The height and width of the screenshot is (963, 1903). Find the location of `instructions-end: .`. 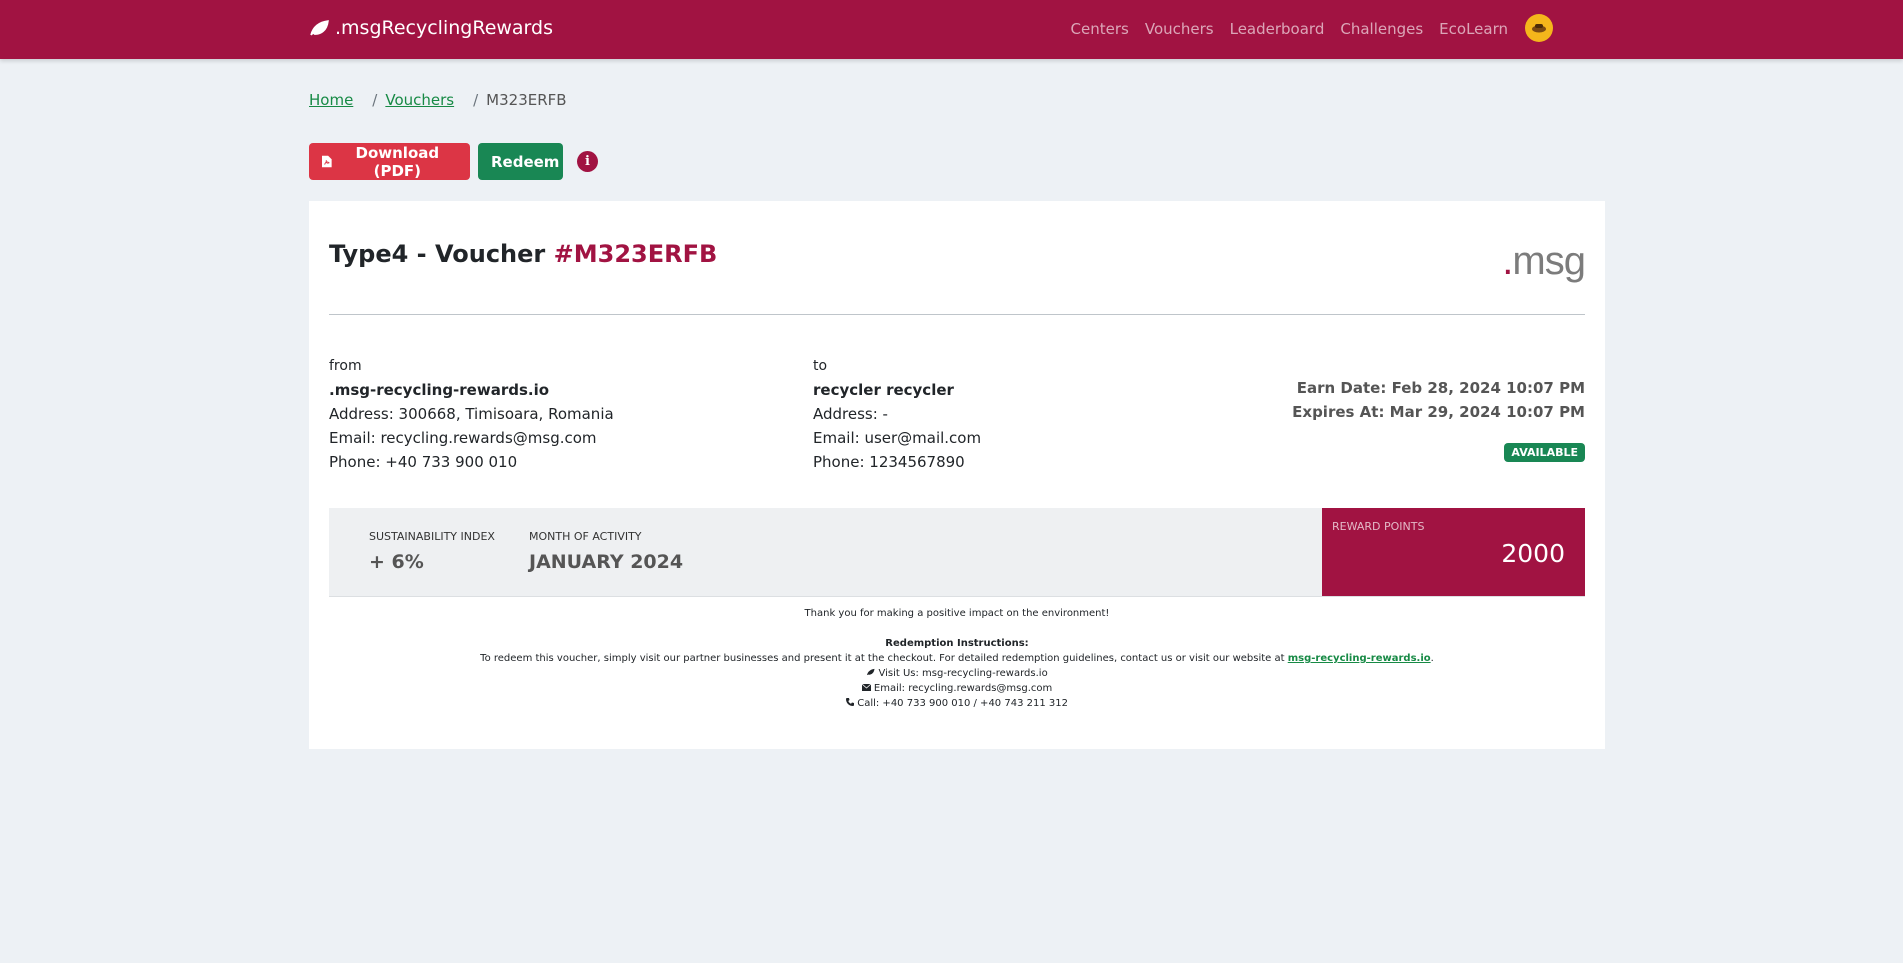

instructions-end: . is located at coordinates (1432, 658).